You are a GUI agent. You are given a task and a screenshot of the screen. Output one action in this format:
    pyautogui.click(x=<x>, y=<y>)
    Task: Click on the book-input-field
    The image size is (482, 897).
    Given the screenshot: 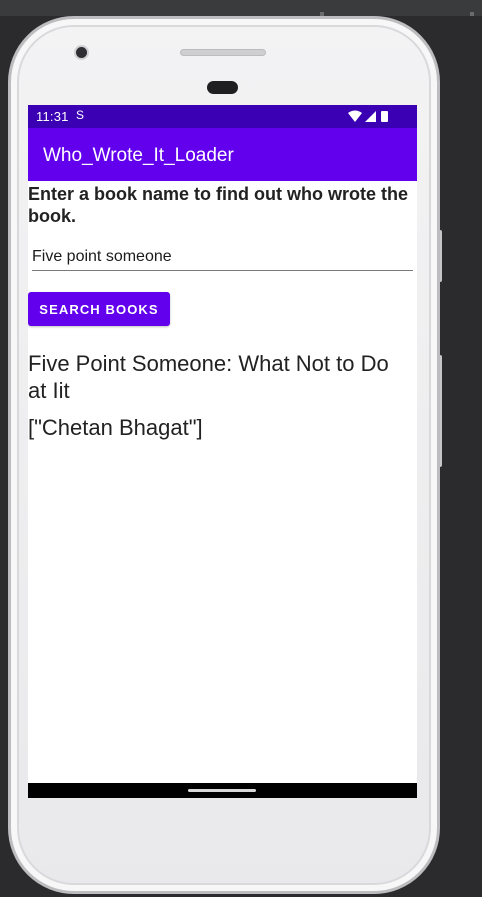 What is the action you would take?
    pyautogui.click(x=222, y=258)
    